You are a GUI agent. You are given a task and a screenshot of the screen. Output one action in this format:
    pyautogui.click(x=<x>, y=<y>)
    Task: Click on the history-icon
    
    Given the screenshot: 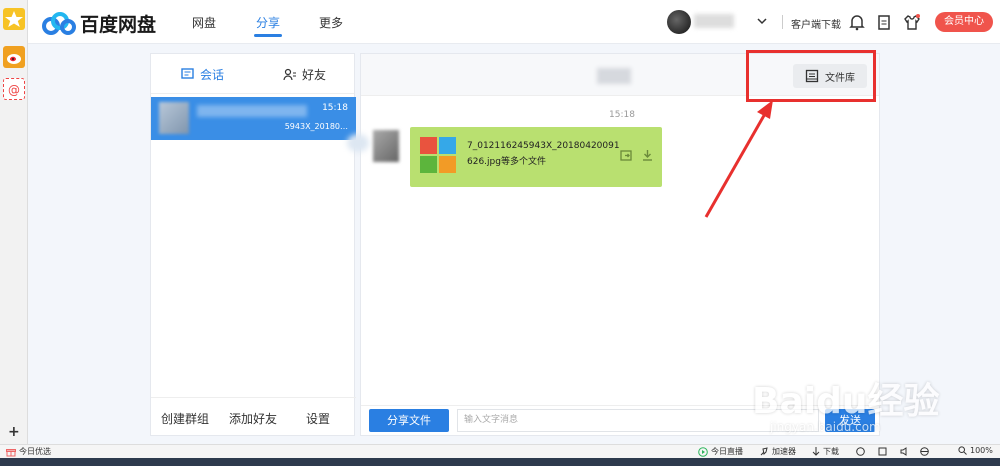 What is the action you would take?
    pyautogui.click(x=860, y=451)
    